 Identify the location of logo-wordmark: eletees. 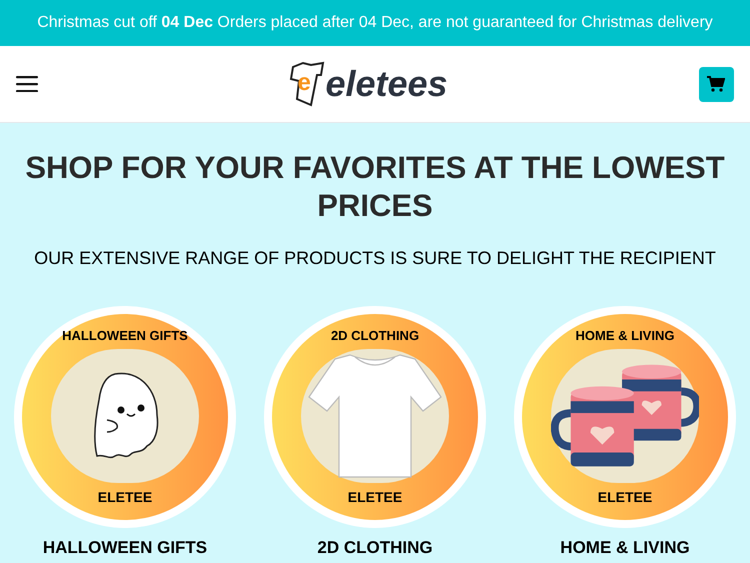
(386, 84).